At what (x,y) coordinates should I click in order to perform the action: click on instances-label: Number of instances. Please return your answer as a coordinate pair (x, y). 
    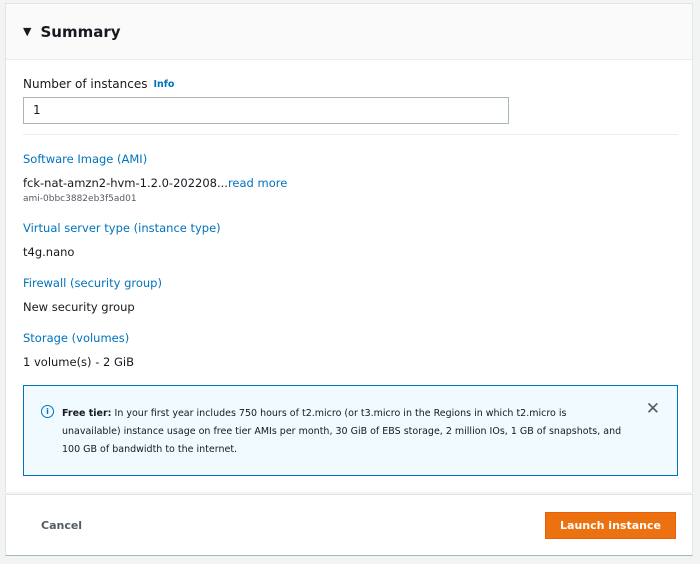
    Looking at the image, I should click on (85, 84).